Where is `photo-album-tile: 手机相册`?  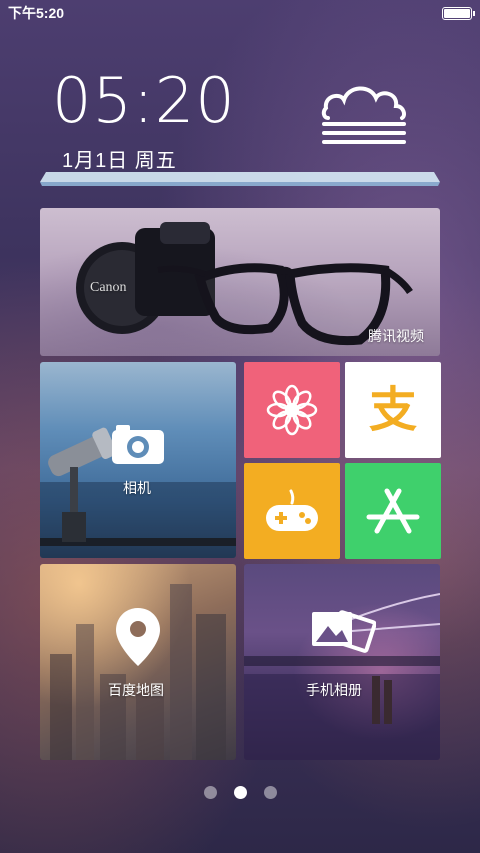
photo-album-tile: 手机相册 is located at coordinates (342, 662).